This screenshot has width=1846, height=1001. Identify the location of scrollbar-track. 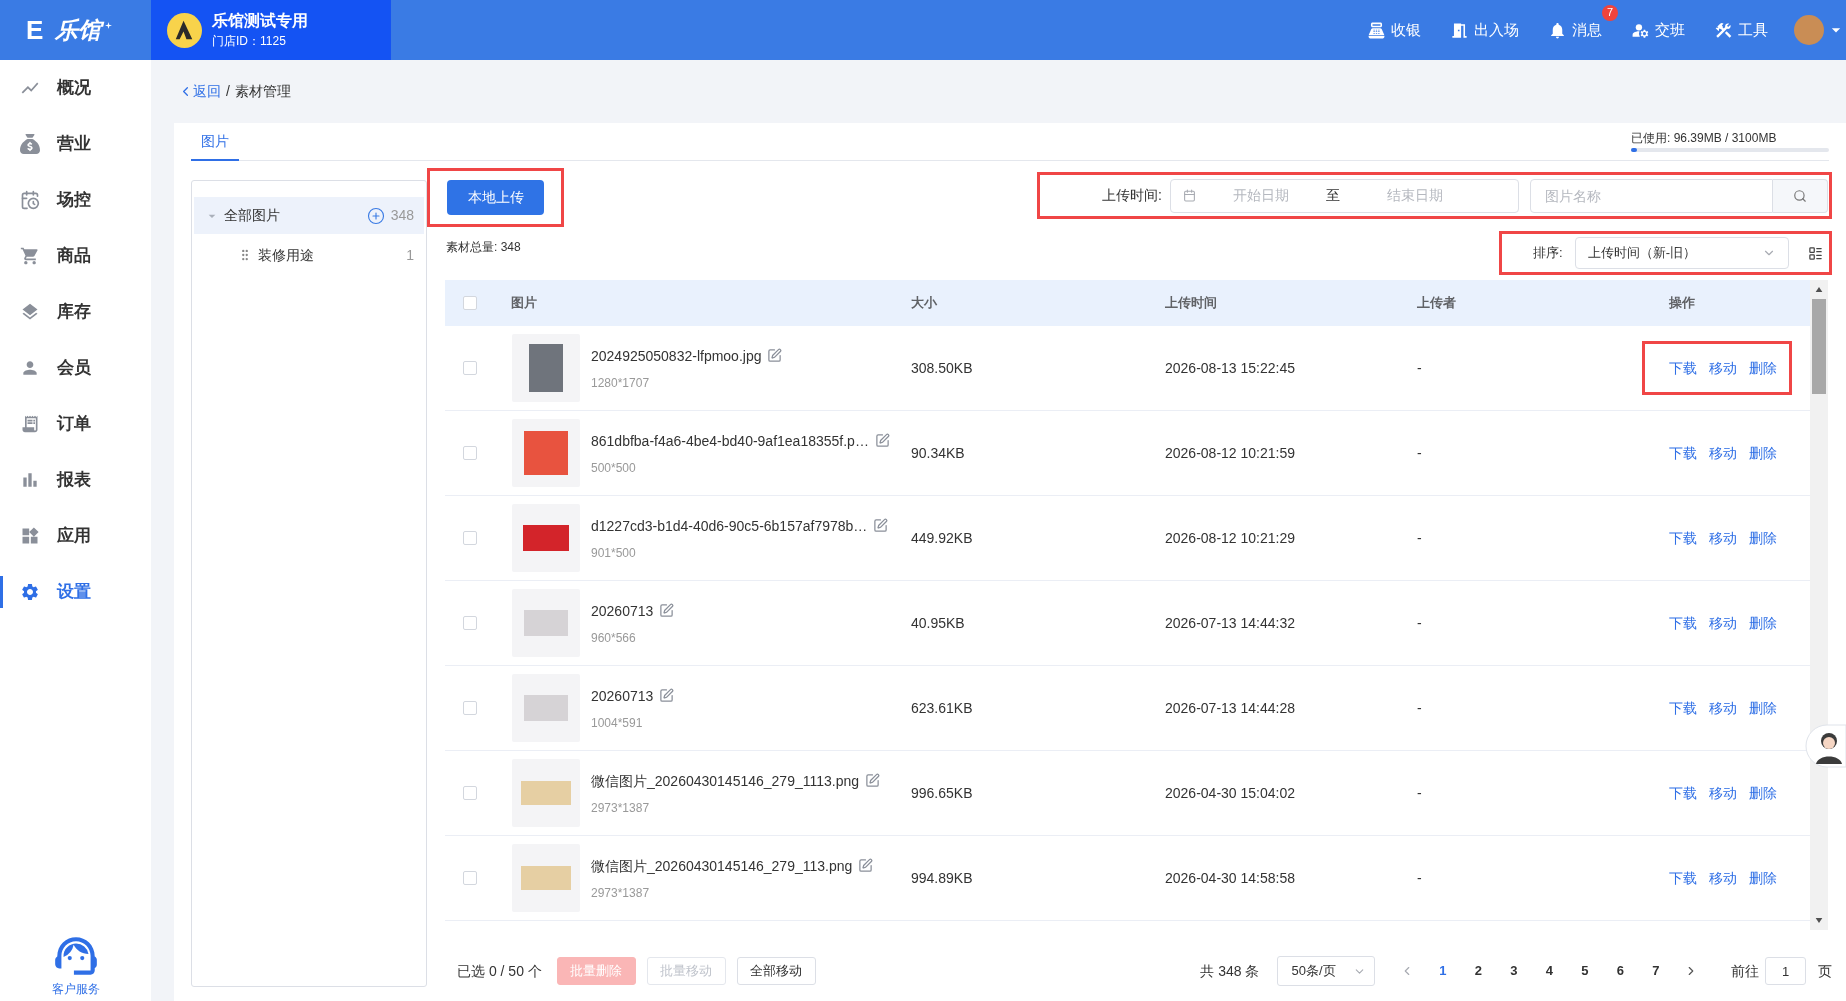
(1819, 605).